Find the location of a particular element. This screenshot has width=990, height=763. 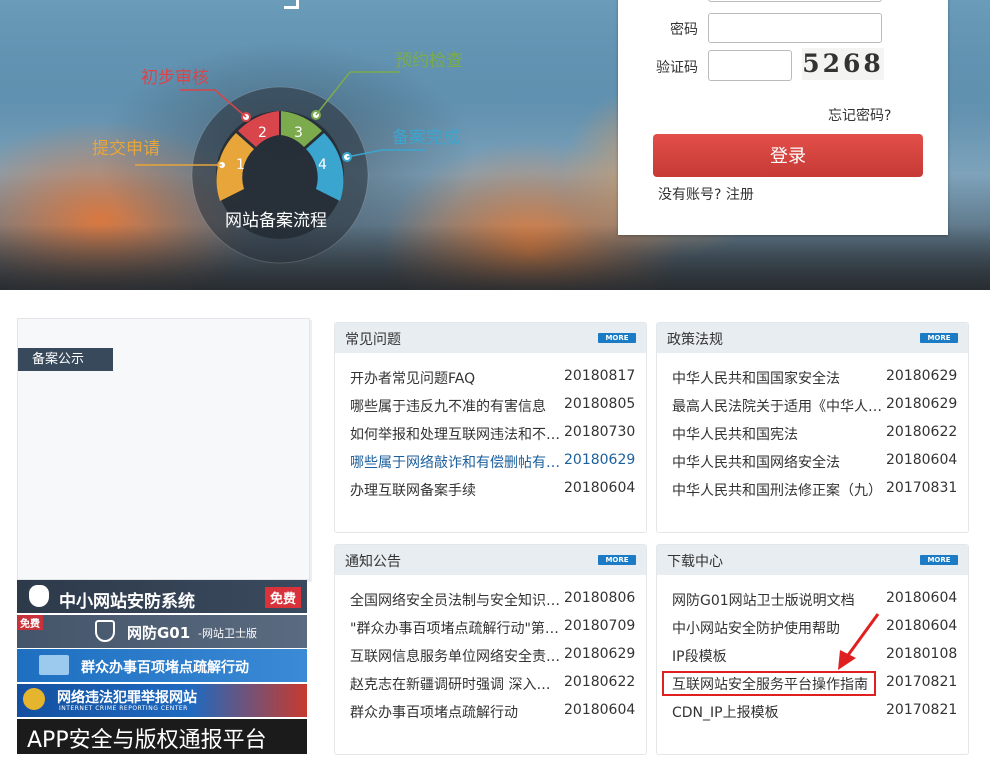

password-label: 密码 is located at coordinates (684, 30).